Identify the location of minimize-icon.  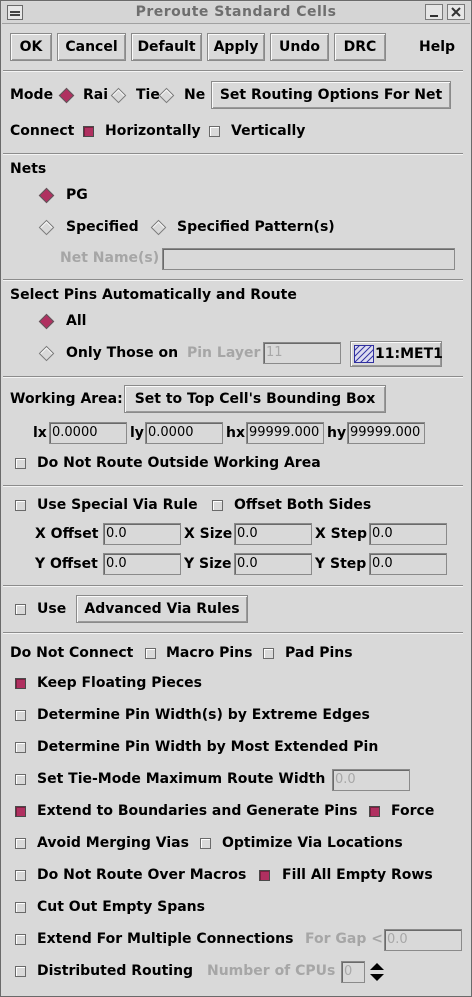
(434, 12).